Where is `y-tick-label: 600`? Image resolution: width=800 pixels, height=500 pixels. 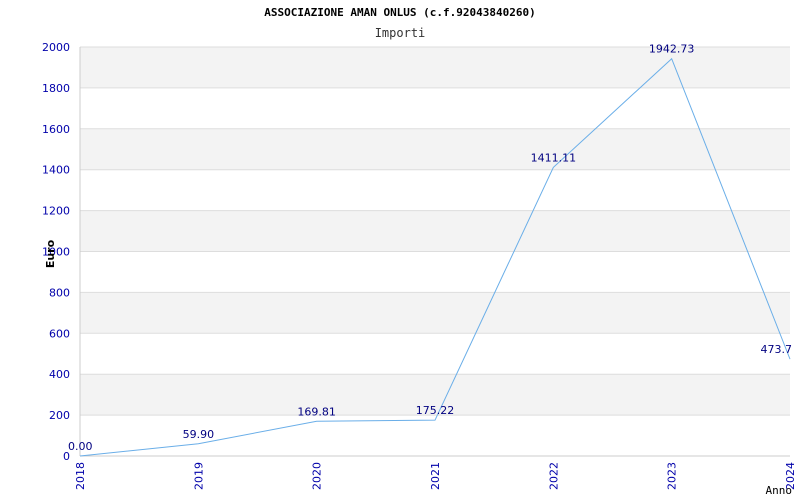
y-tick-label: 600 is located at coordinates (59, 333).